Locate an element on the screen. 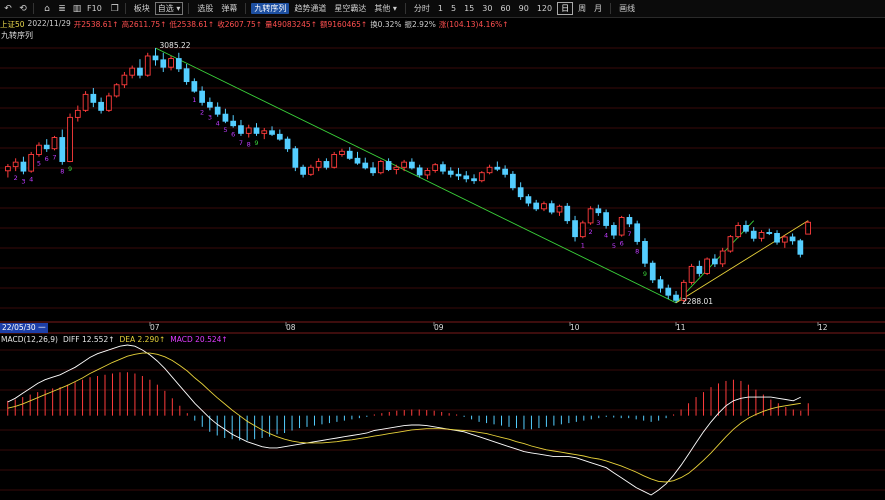 The width and height of the screenshot is (885, 500). macd-title: MACD(12,26,9) is located at coordinates (29, 339).